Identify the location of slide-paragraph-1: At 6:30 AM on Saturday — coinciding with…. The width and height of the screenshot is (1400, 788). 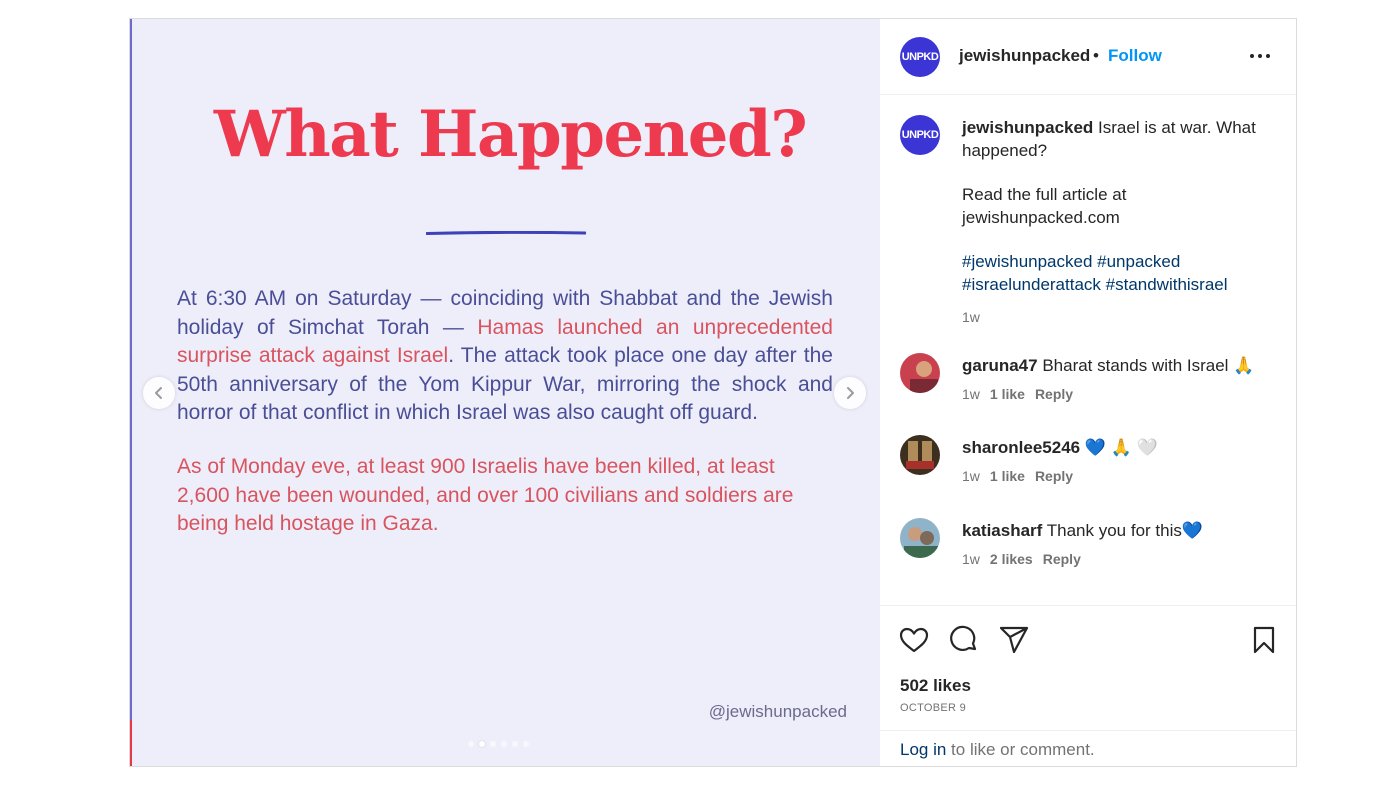
(505, 356).